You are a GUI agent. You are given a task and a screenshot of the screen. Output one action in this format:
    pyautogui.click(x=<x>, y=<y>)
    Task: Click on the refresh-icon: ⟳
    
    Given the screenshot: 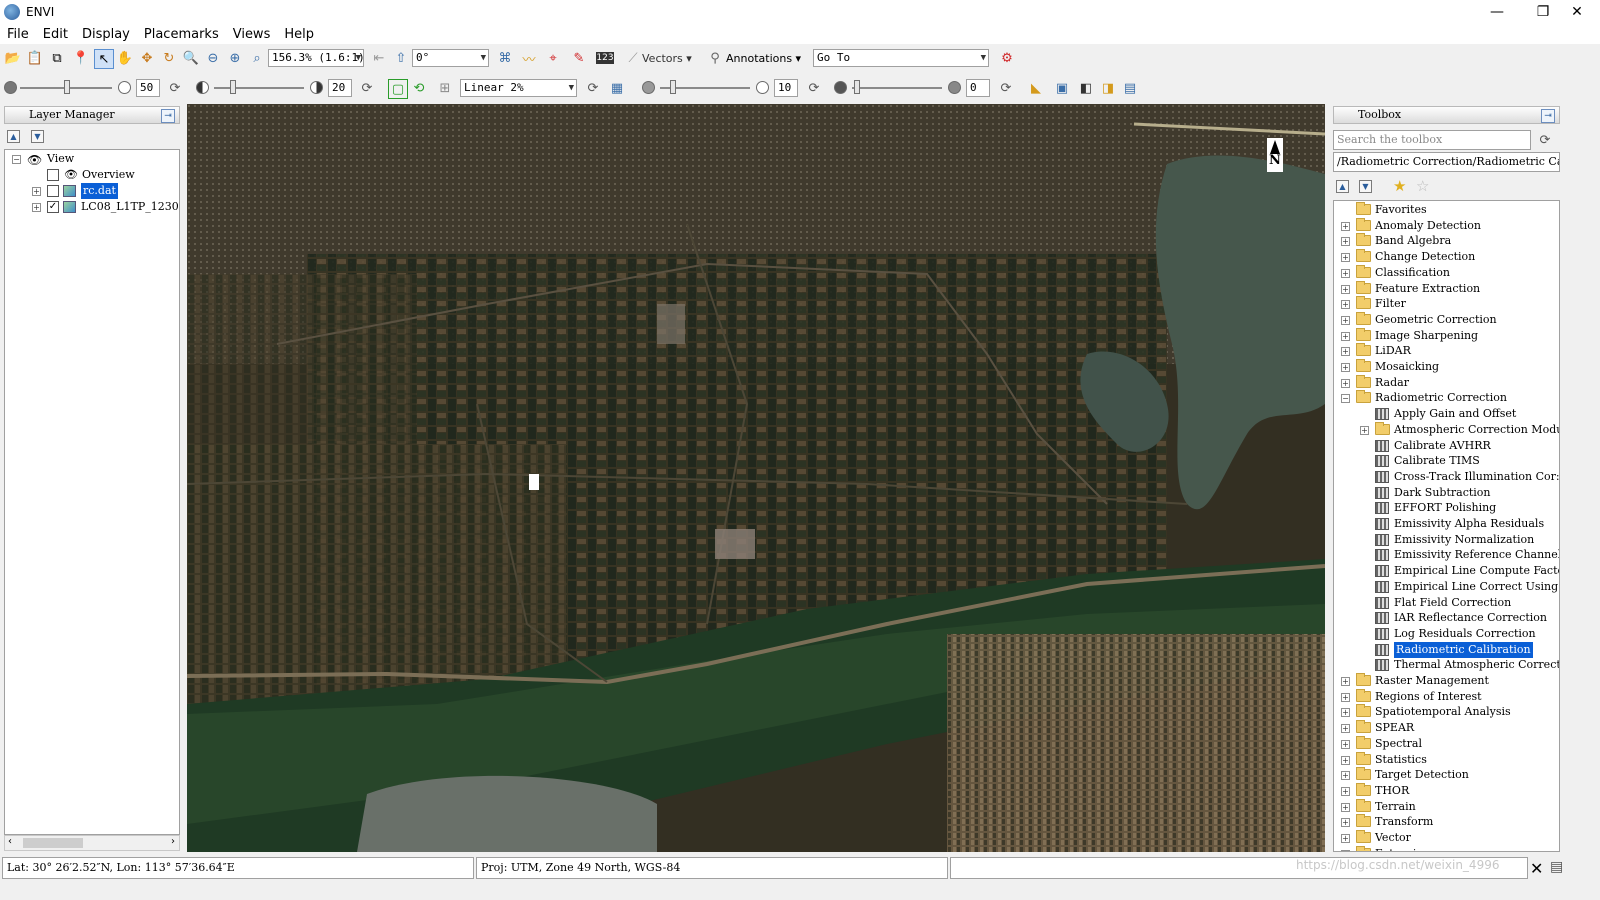 What is the action you would take?
    pyautogui.click(x=1545, y=140)
    